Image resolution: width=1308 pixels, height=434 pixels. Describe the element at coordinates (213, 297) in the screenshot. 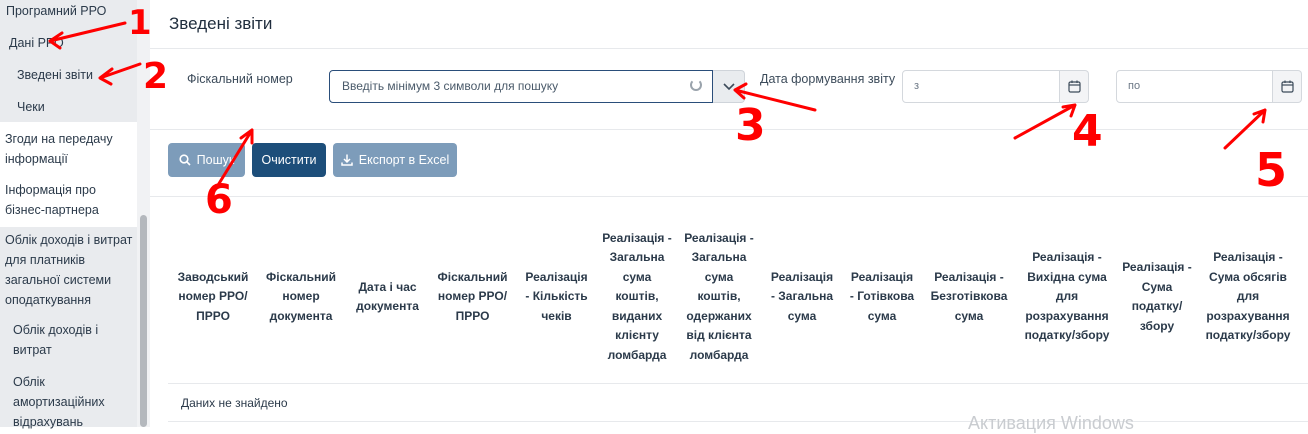

I see `column-header: Заводський номер РРО/ПРРО` at that location.